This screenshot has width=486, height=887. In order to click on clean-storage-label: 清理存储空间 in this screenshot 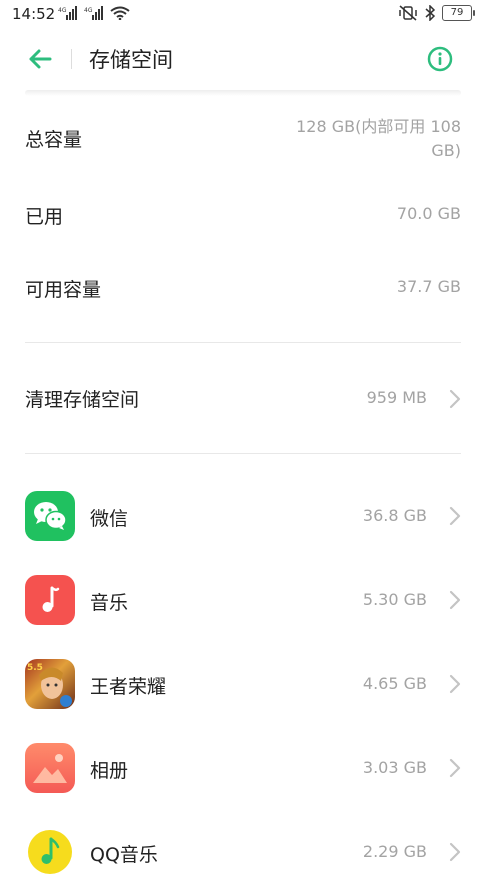, I will do `click(82, 400)`.